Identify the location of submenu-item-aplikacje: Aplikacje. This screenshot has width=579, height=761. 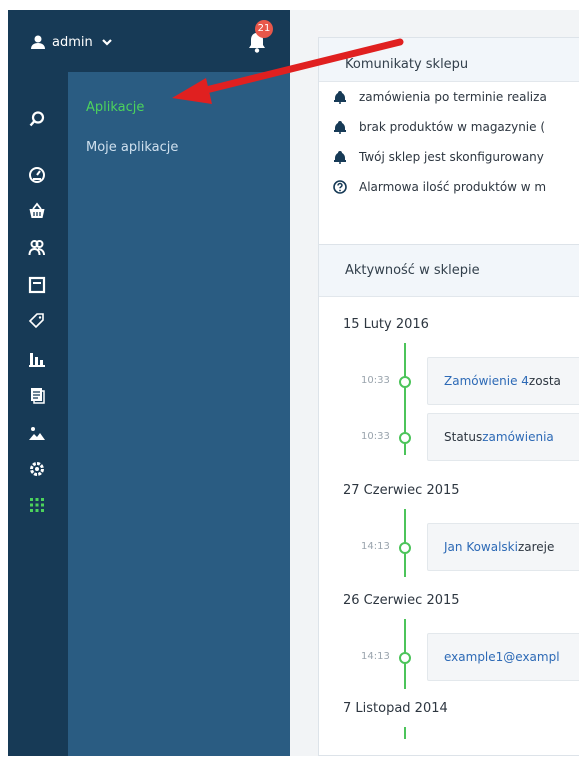
(115, 107).